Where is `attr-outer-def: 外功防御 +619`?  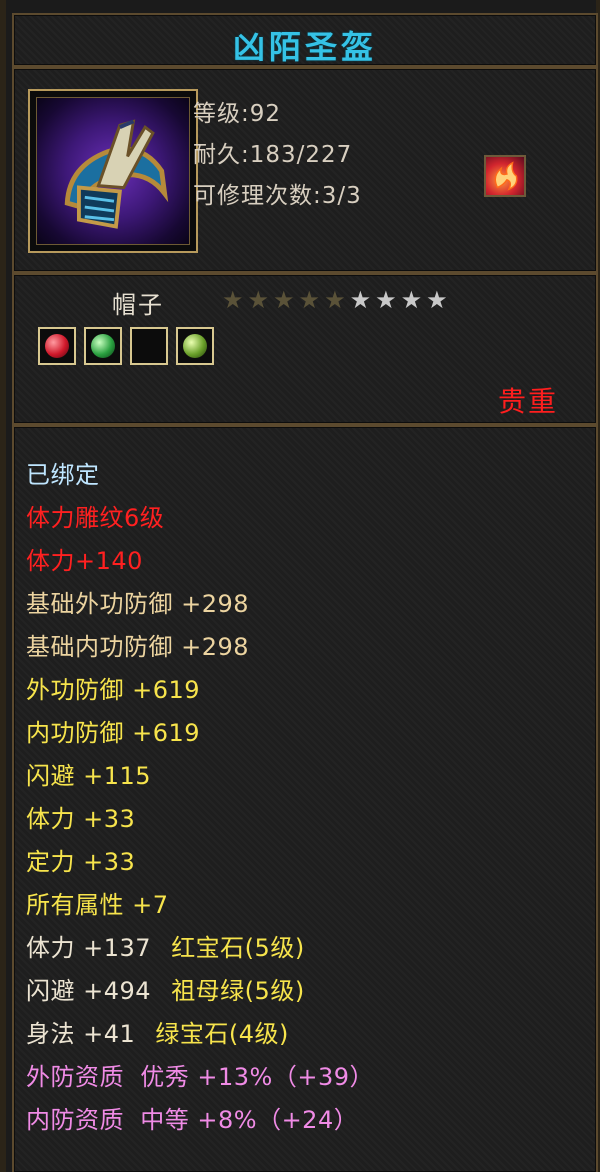 attr-outer-def: 外功防御 +619 is located at coordinates (113, 690).